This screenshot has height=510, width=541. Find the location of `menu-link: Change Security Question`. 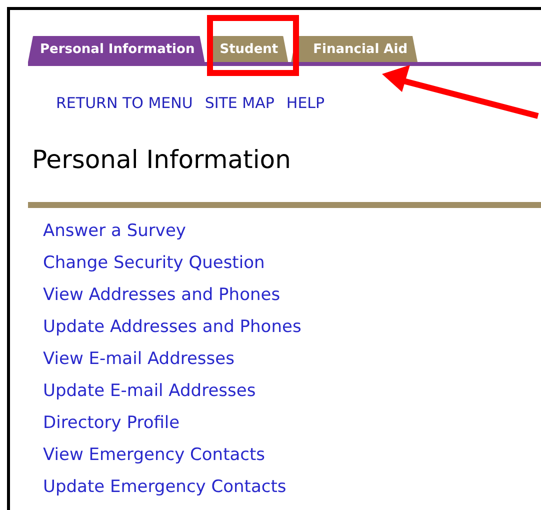

menu-link: Change Security Question is located at coordinates (154, 263).